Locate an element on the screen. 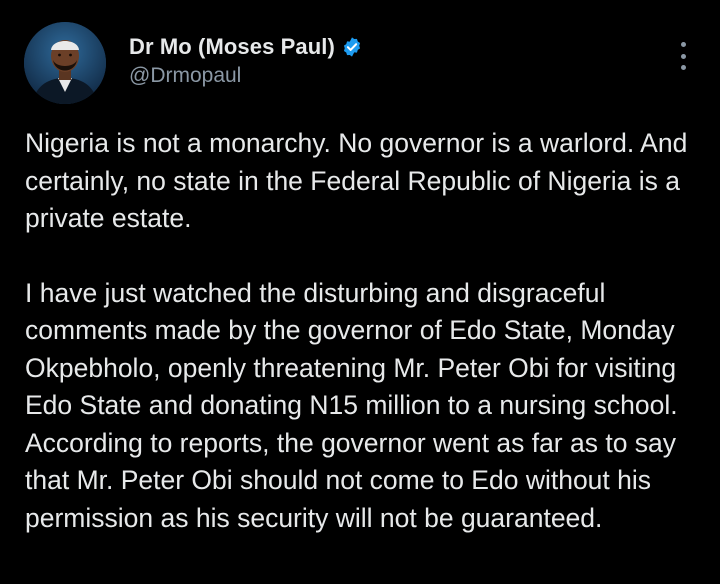 The image size is (720, 584). more-options-button is located at coordinates (683, 56).